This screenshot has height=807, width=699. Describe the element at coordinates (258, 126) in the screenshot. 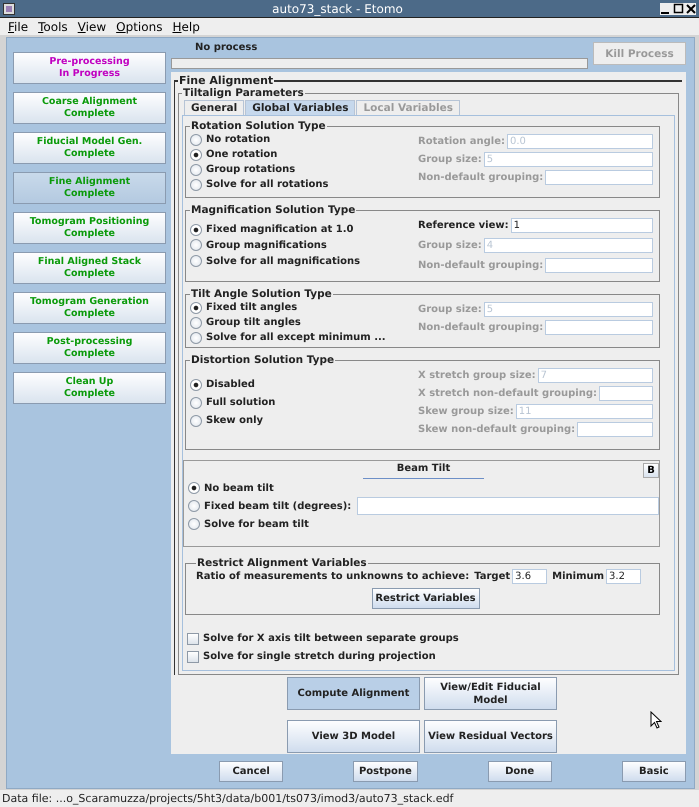

I see `group-title: Rotation Solution Type` at that location.